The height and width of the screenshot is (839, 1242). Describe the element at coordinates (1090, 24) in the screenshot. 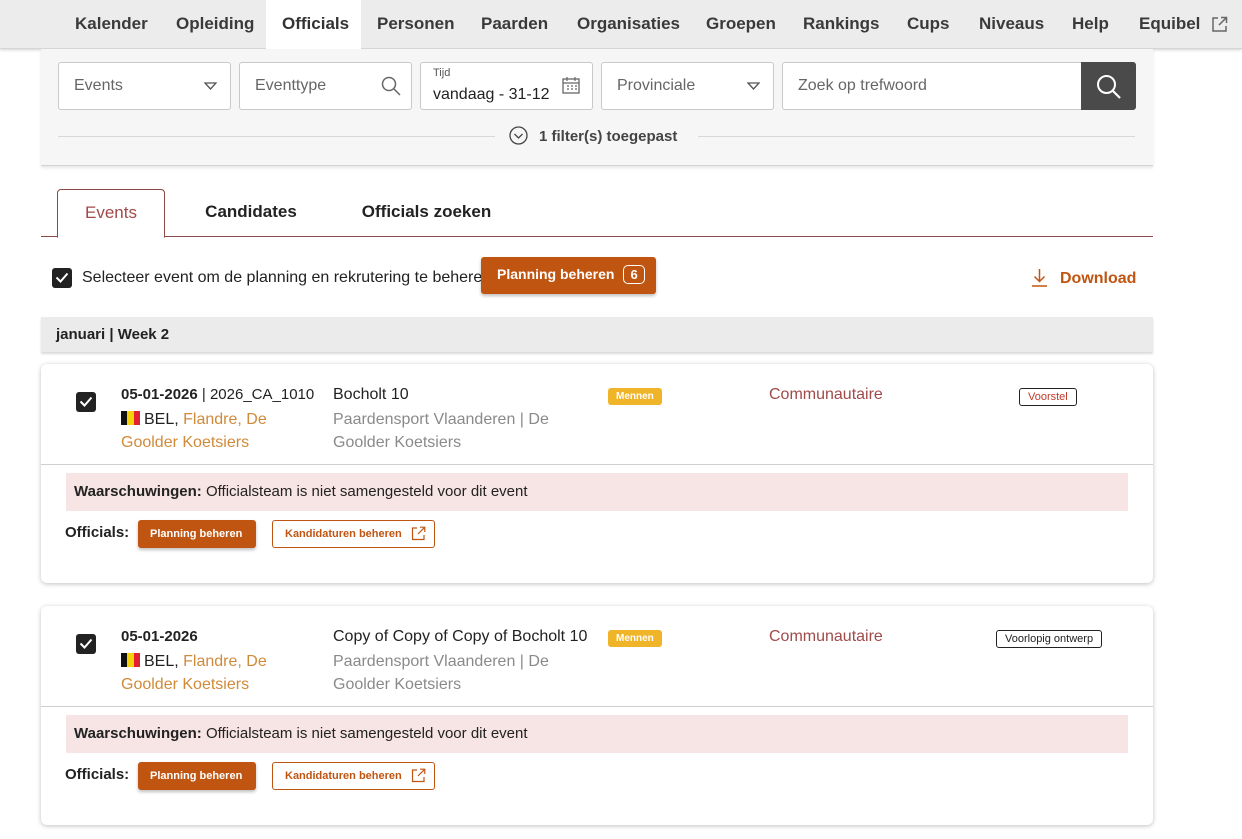

I see `nav-item-help: Help` at that location.